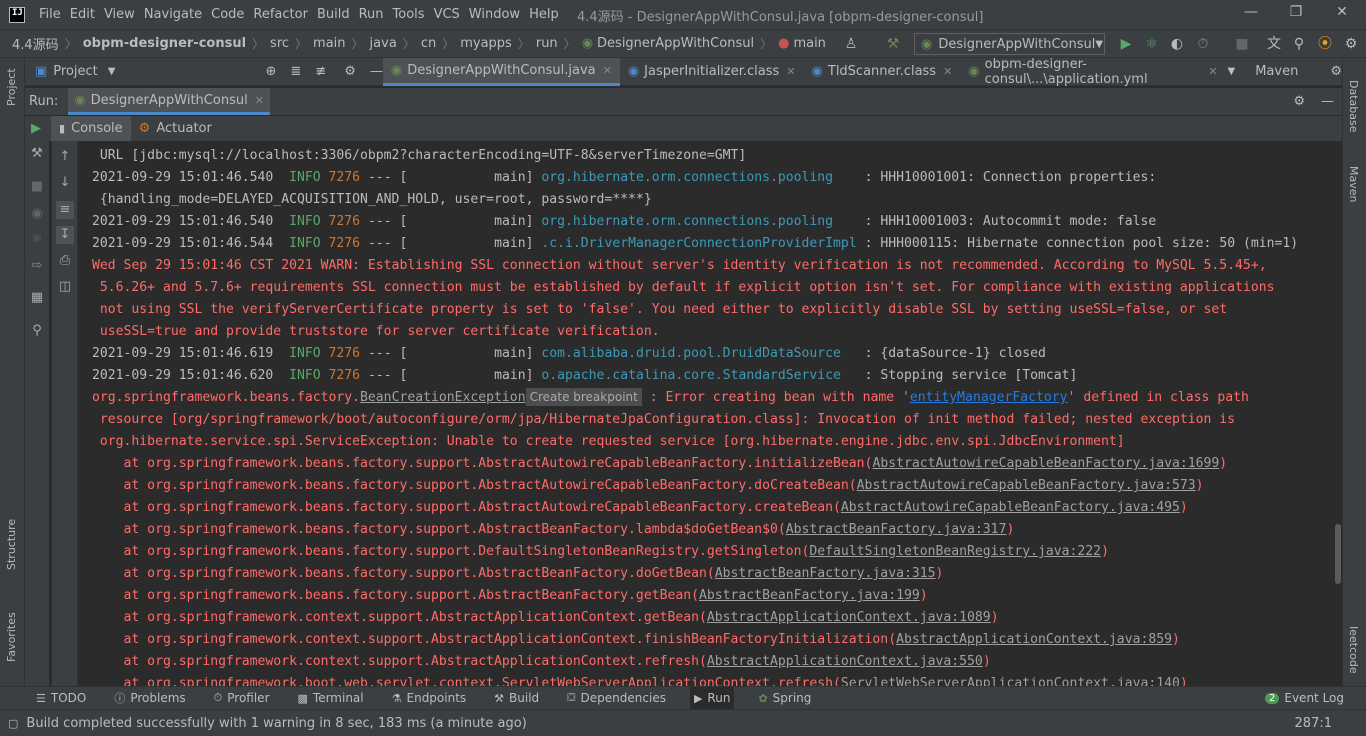 The width and height of the screenshot is (1366, 736). Describe the element at coordinates (65, 157) in the screenshot. I see `arrow-up-icon: ↑` at that location.